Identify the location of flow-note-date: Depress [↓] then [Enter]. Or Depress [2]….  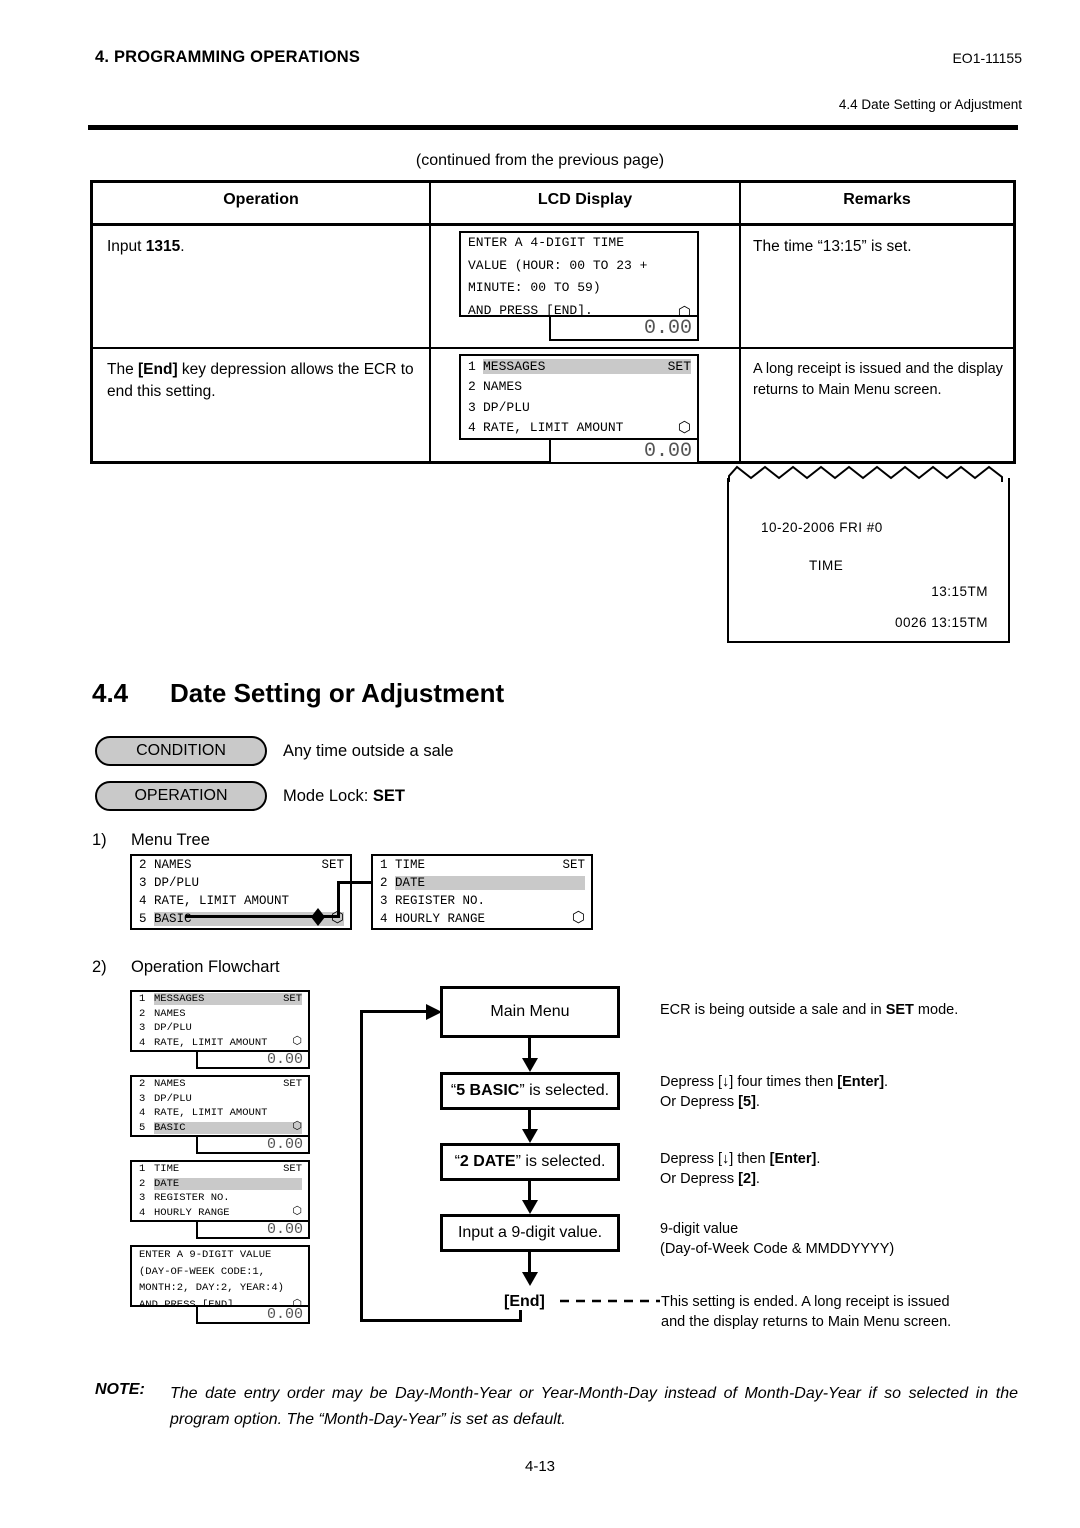
(835, 1169).